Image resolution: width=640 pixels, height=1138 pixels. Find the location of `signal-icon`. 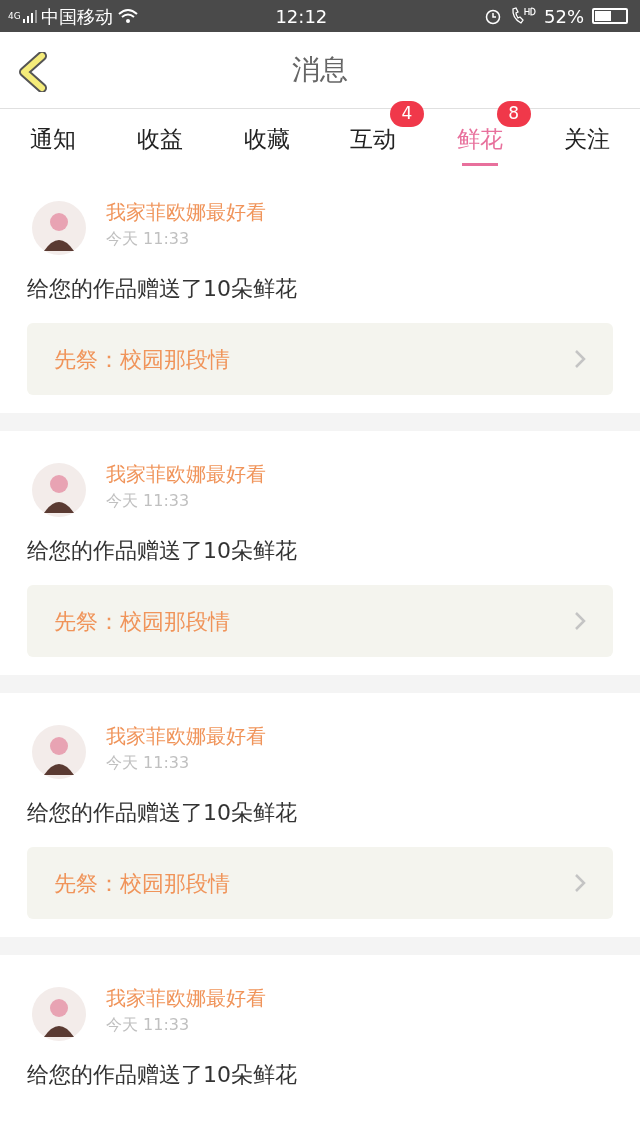

signal-icon is located at coordinates (29, 16).